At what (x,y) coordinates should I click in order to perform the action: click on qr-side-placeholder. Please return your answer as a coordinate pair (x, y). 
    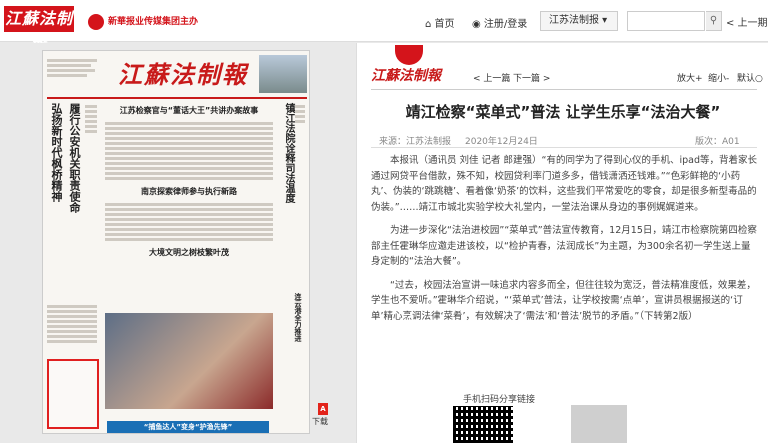
    Looking at the image, I should click on (599, 424).